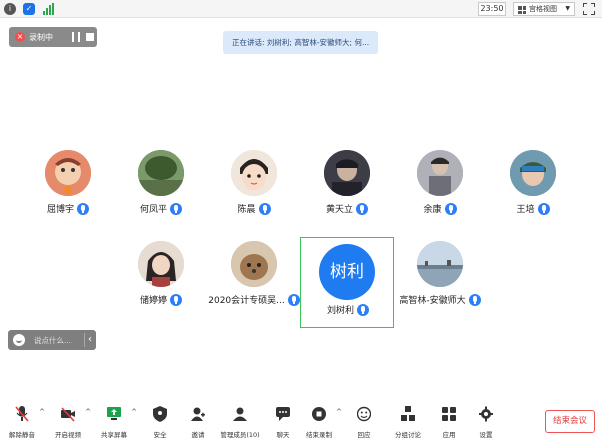 This screenshot has height=445, width=602. Describe the element at coordinates (567, 8) in the screenshot. I see `chevron-down-icon: ▼` at that location.